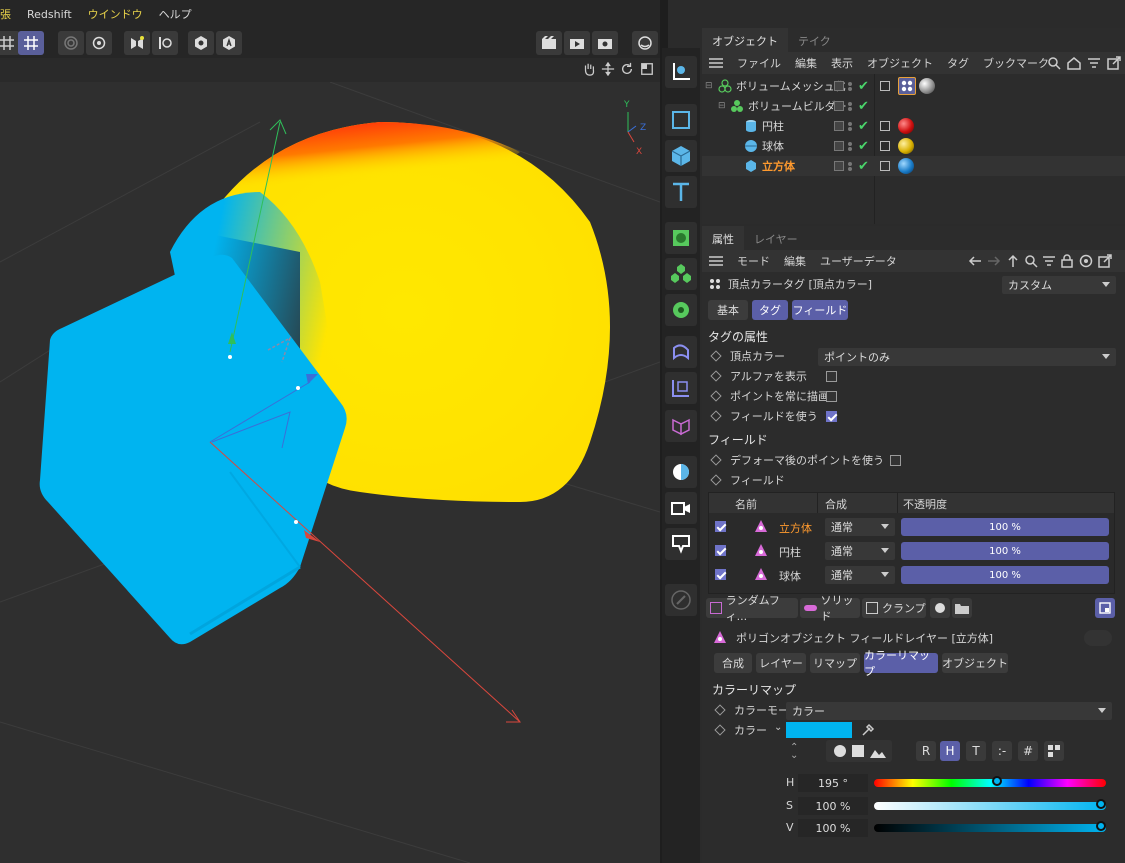 This screenshot has width=1125, height=863. What do you see at coordinates (681, 238) in the screenshot?
I see `subdivision-surface-icon` at bounding box center [681, 238].